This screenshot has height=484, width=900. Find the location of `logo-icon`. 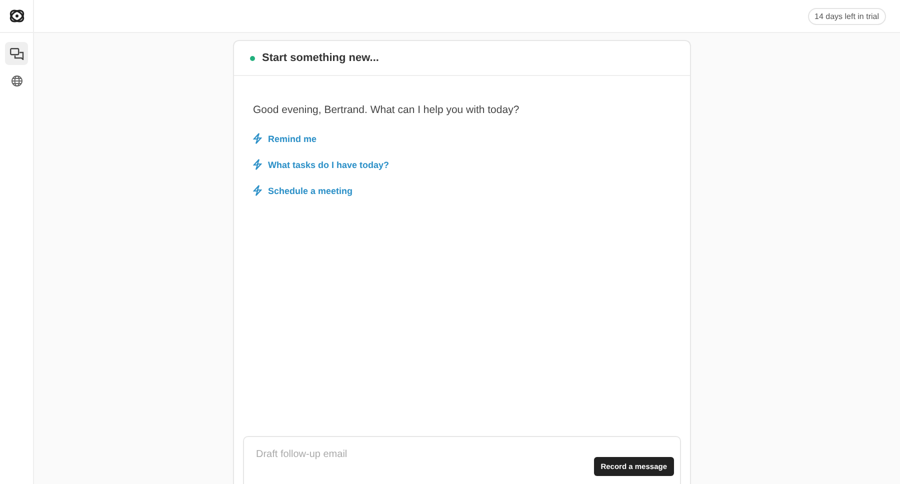

logo-icon is located at coordinates (16, 16).